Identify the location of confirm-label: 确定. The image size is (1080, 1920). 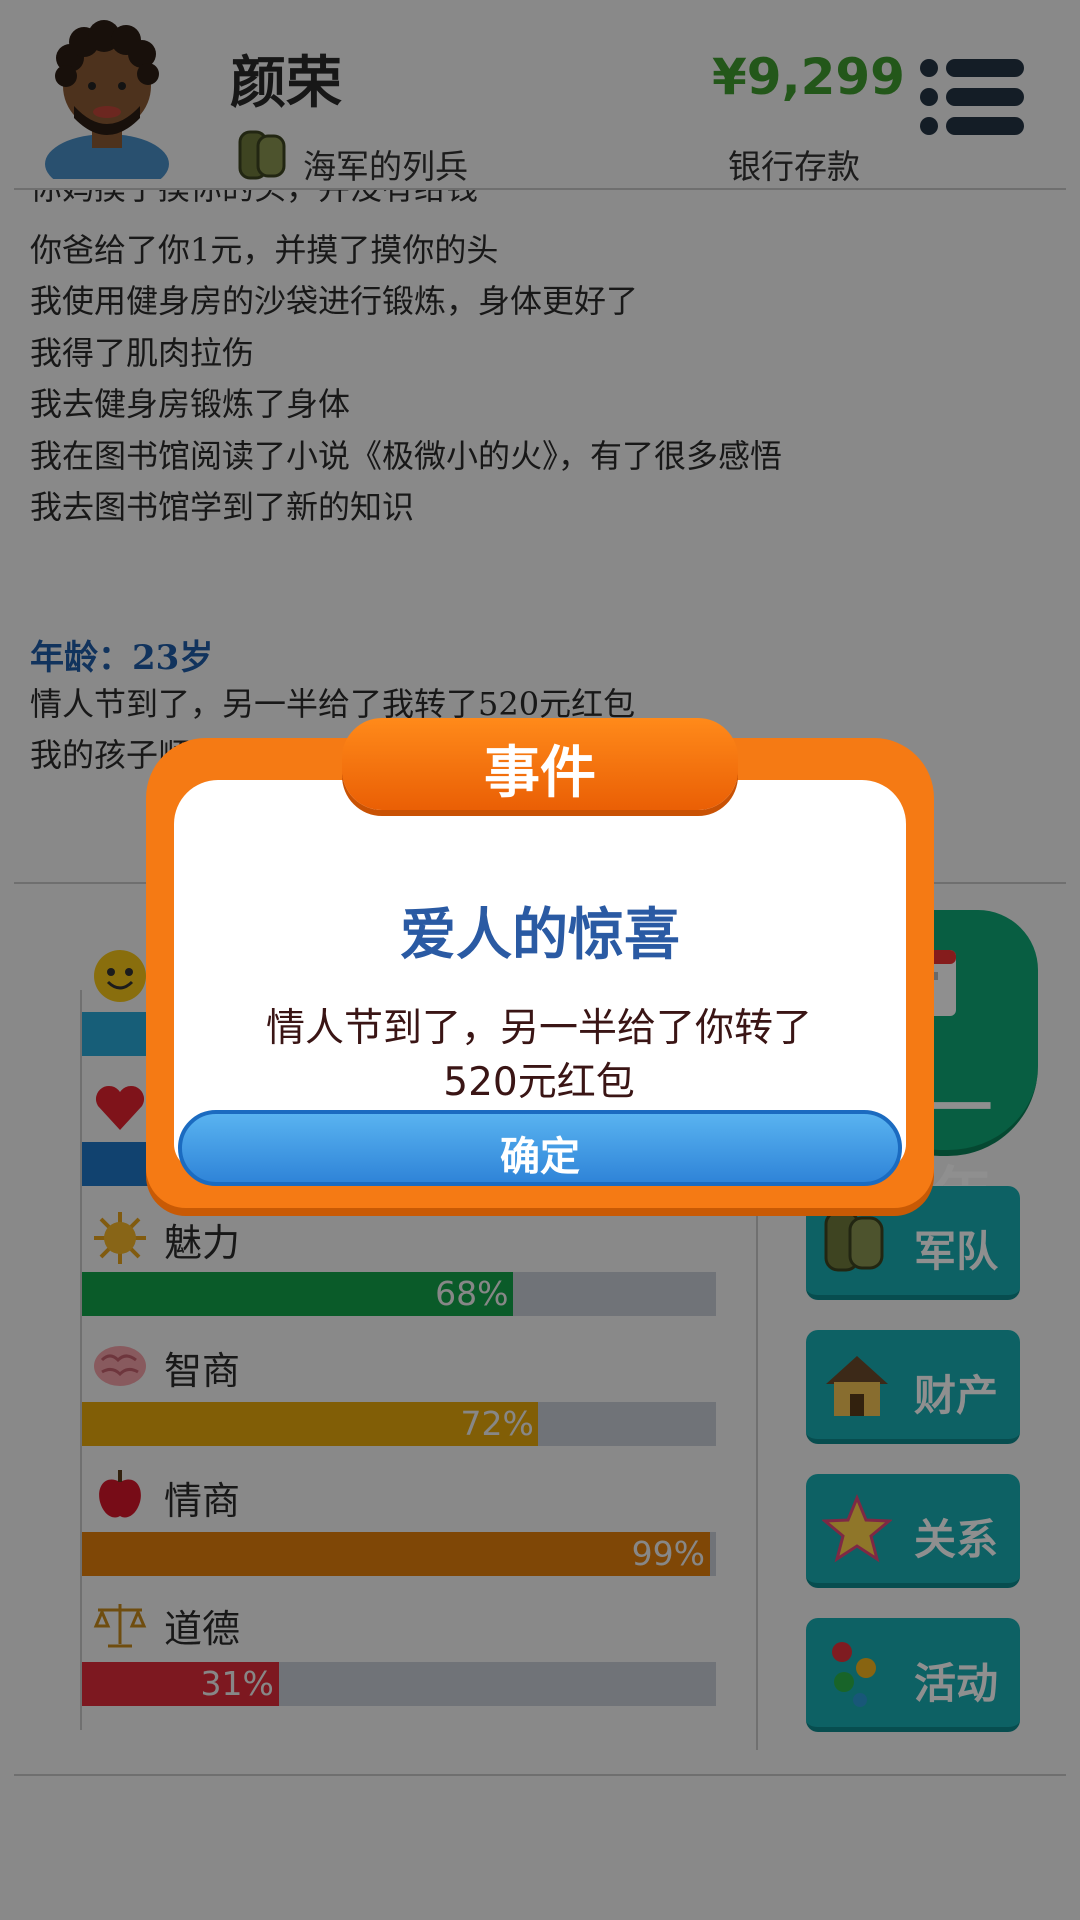
(540, 1157).